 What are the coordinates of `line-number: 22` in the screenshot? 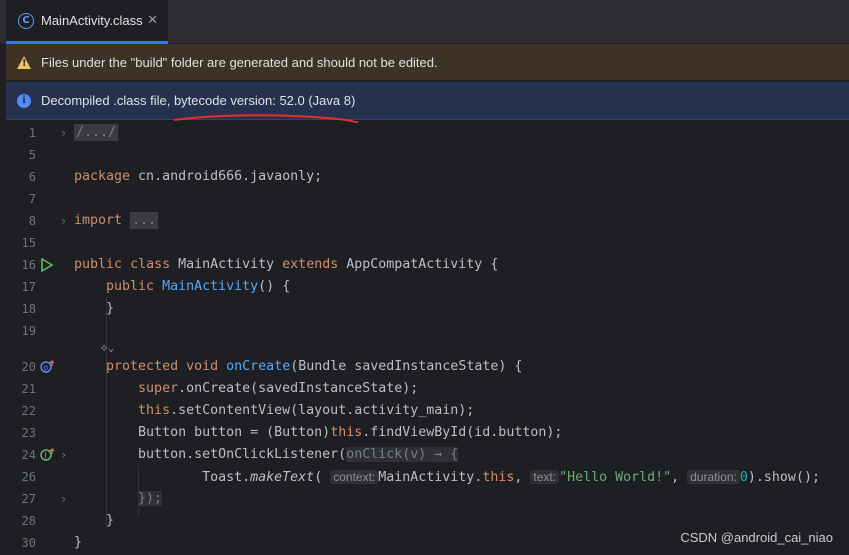 It's located at (28, 411).